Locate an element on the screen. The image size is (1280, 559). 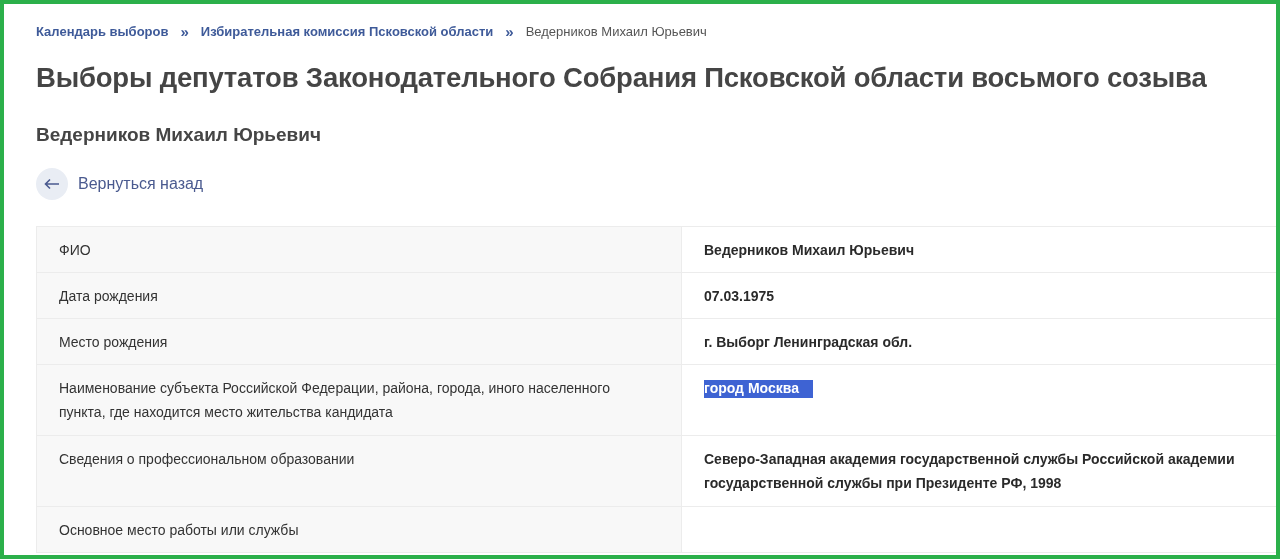
back-link: Вернуться назад is located at coordinates (120, 184).